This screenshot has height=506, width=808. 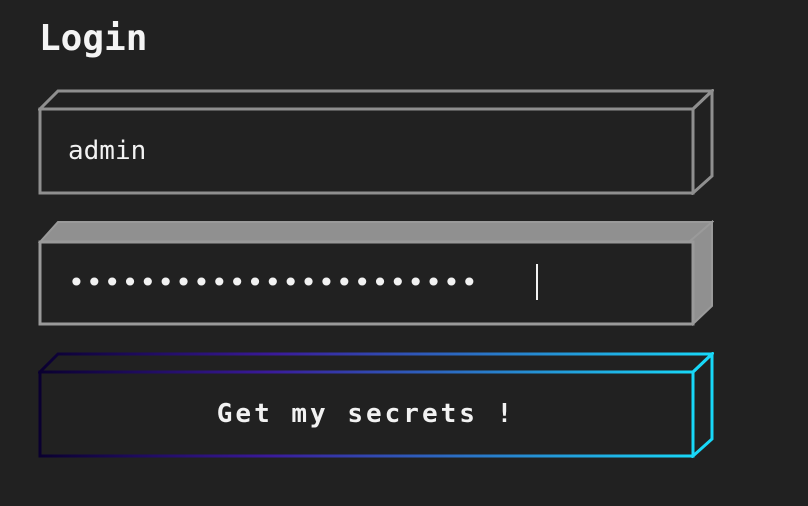 I want to click on get-secrets-button: Get my secrets !, so click(x=366, y=414).